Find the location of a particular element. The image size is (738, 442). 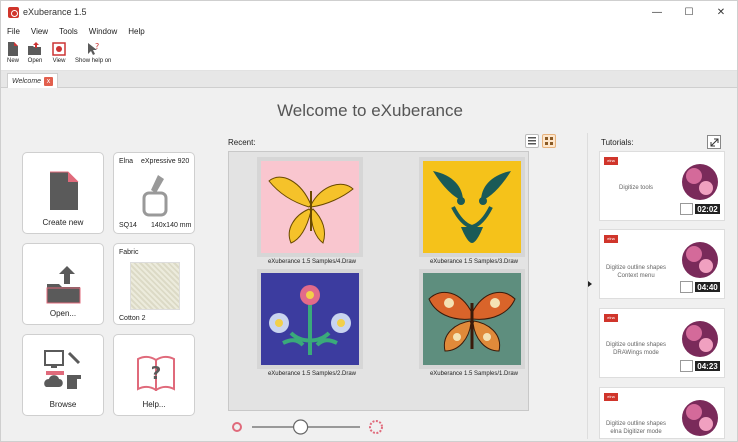

show-help-button: ? Show help on is located at coordinates (93, 52).